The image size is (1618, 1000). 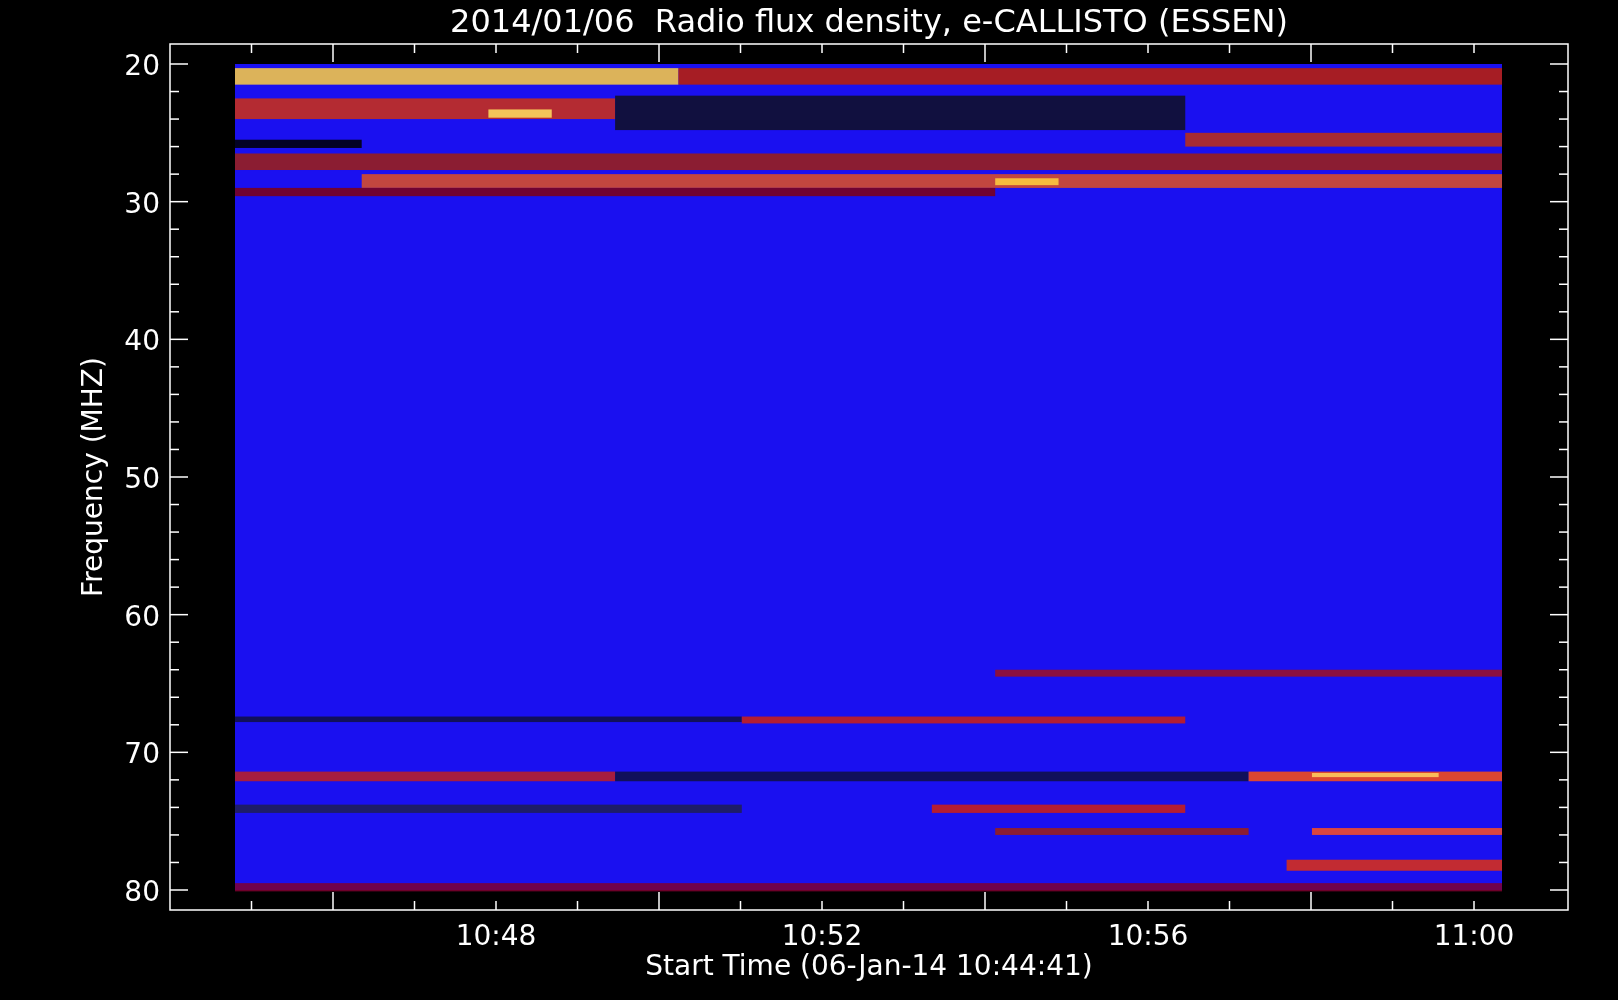 What do you see at coordinates (869, 21) in the screenshot?
I see `chart-title: 2014/01/06 Radio flux density, e-CALLISTO (ESSEN)` at bounding box center [869, 21].